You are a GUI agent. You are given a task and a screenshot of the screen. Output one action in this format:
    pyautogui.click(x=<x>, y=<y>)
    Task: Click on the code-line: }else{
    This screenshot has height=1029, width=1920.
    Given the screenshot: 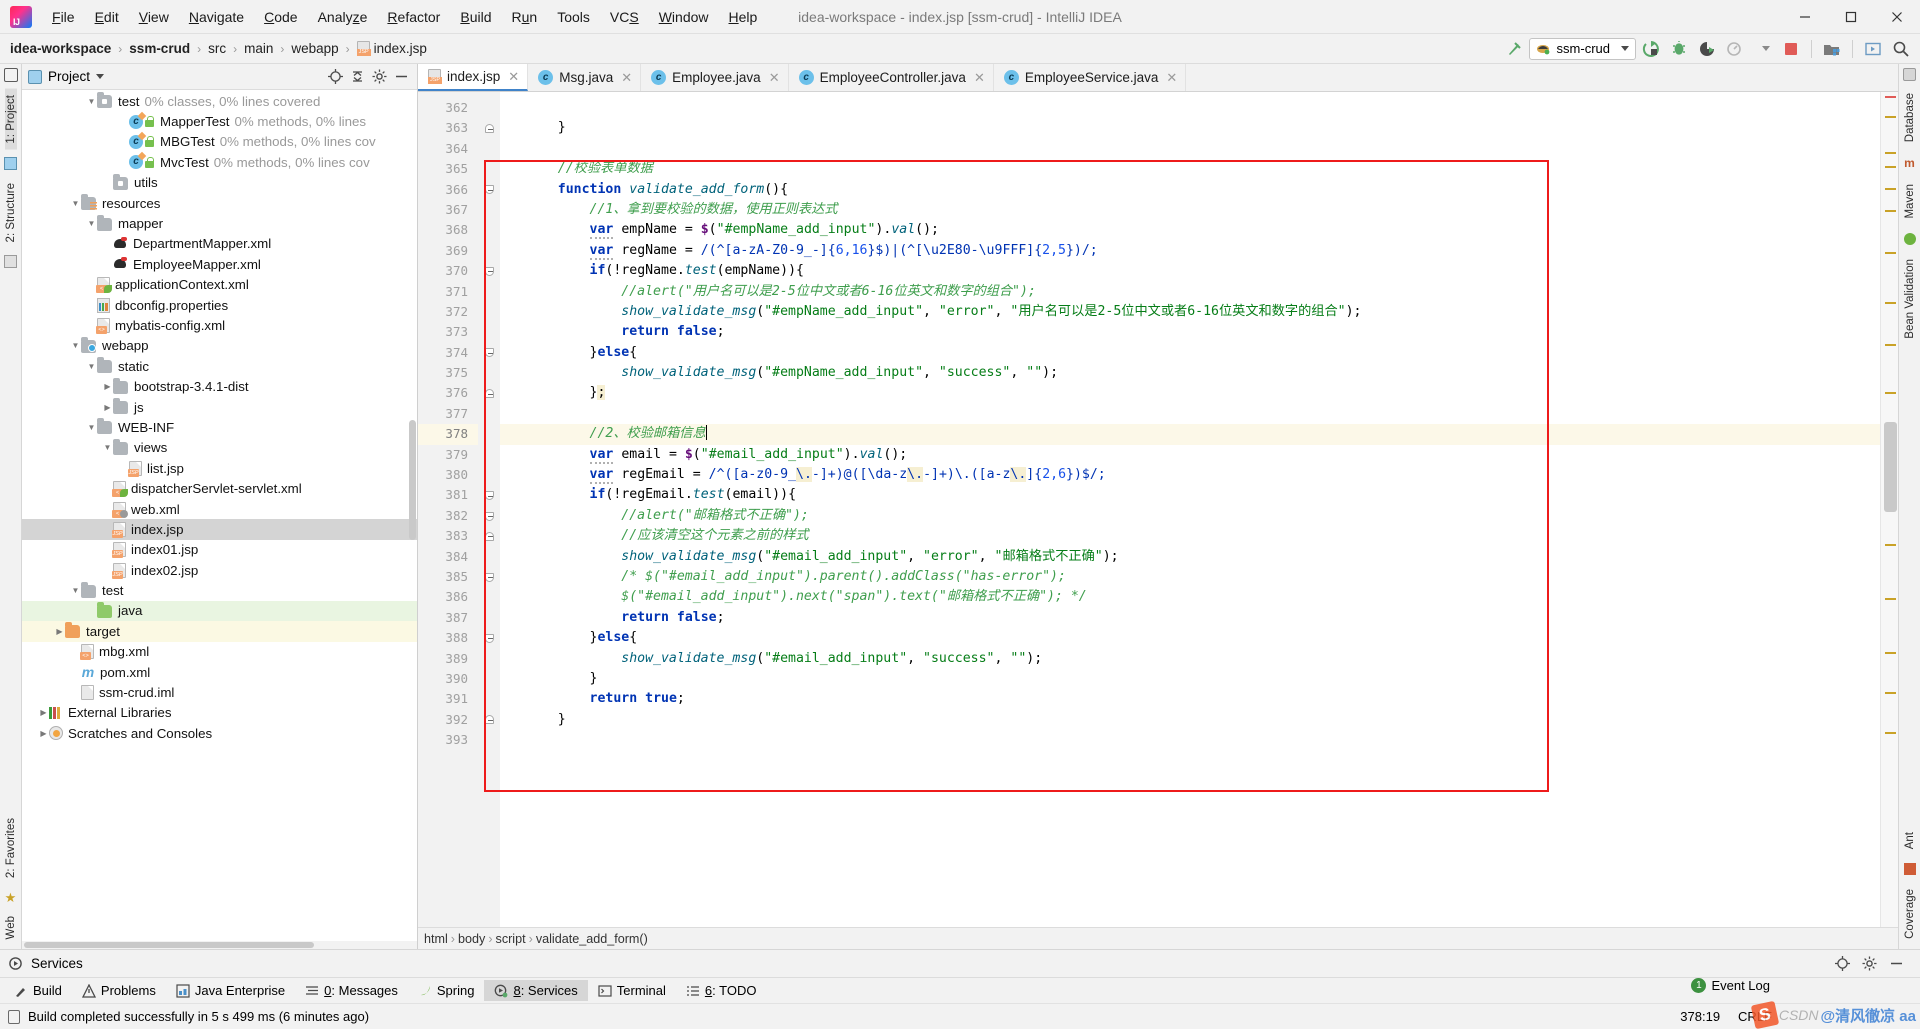 What is the action you would take?
    pyautogui.click(x=1190, y=353)
    